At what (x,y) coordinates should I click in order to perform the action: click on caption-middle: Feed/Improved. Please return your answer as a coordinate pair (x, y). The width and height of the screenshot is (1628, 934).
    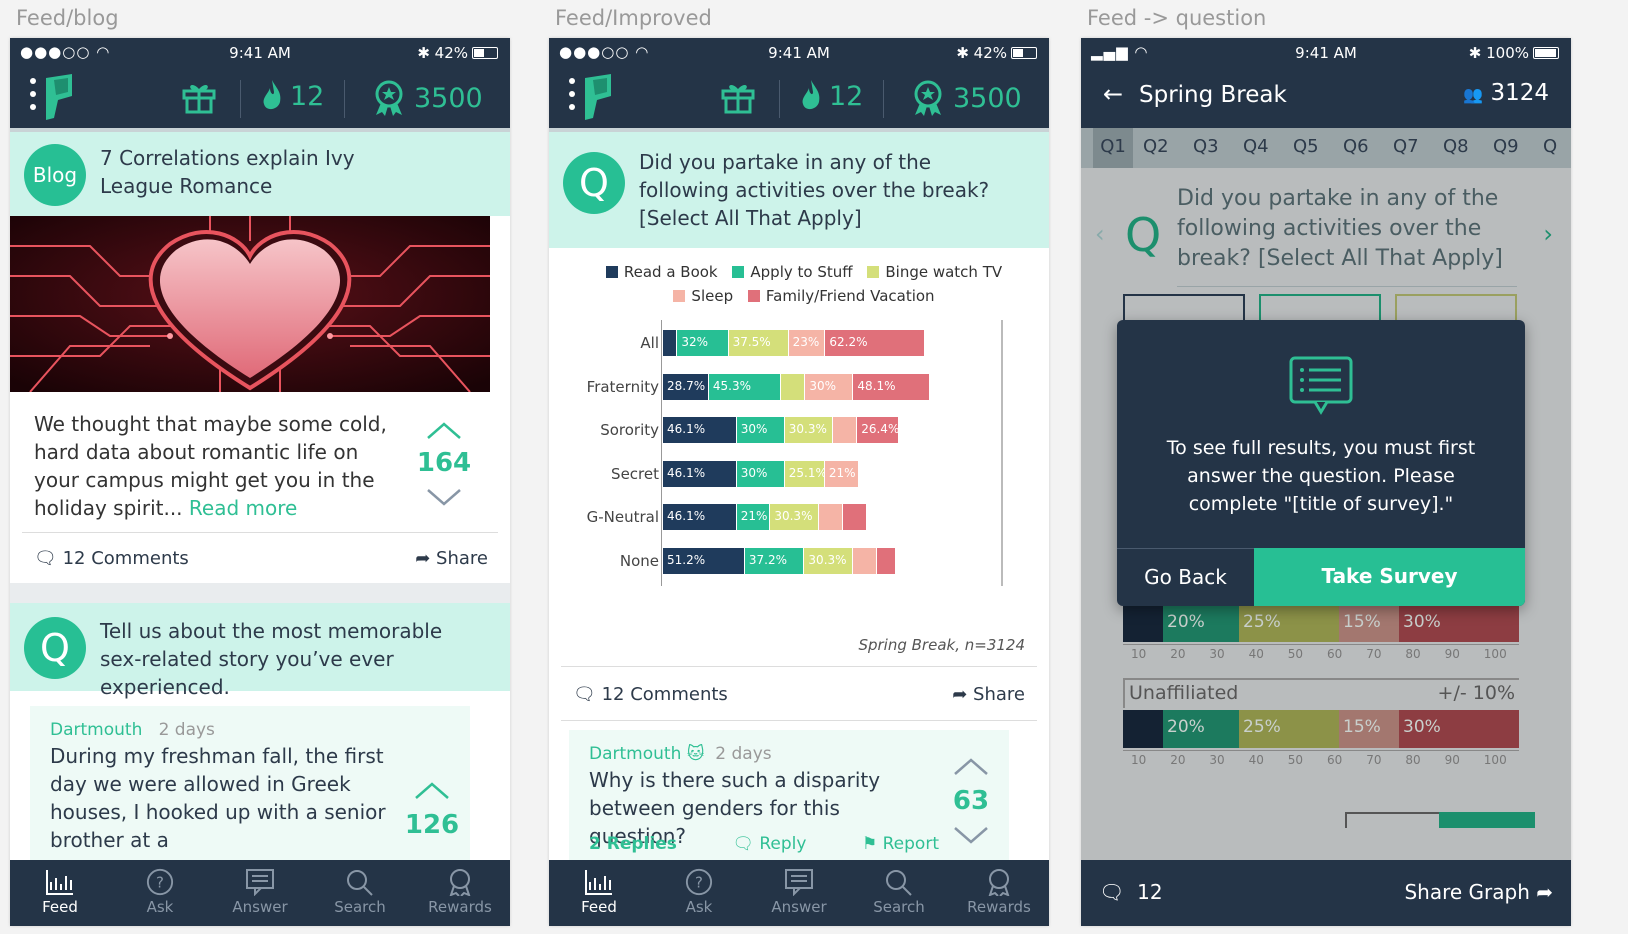
    Looking at the image, I should click on (633, 18).